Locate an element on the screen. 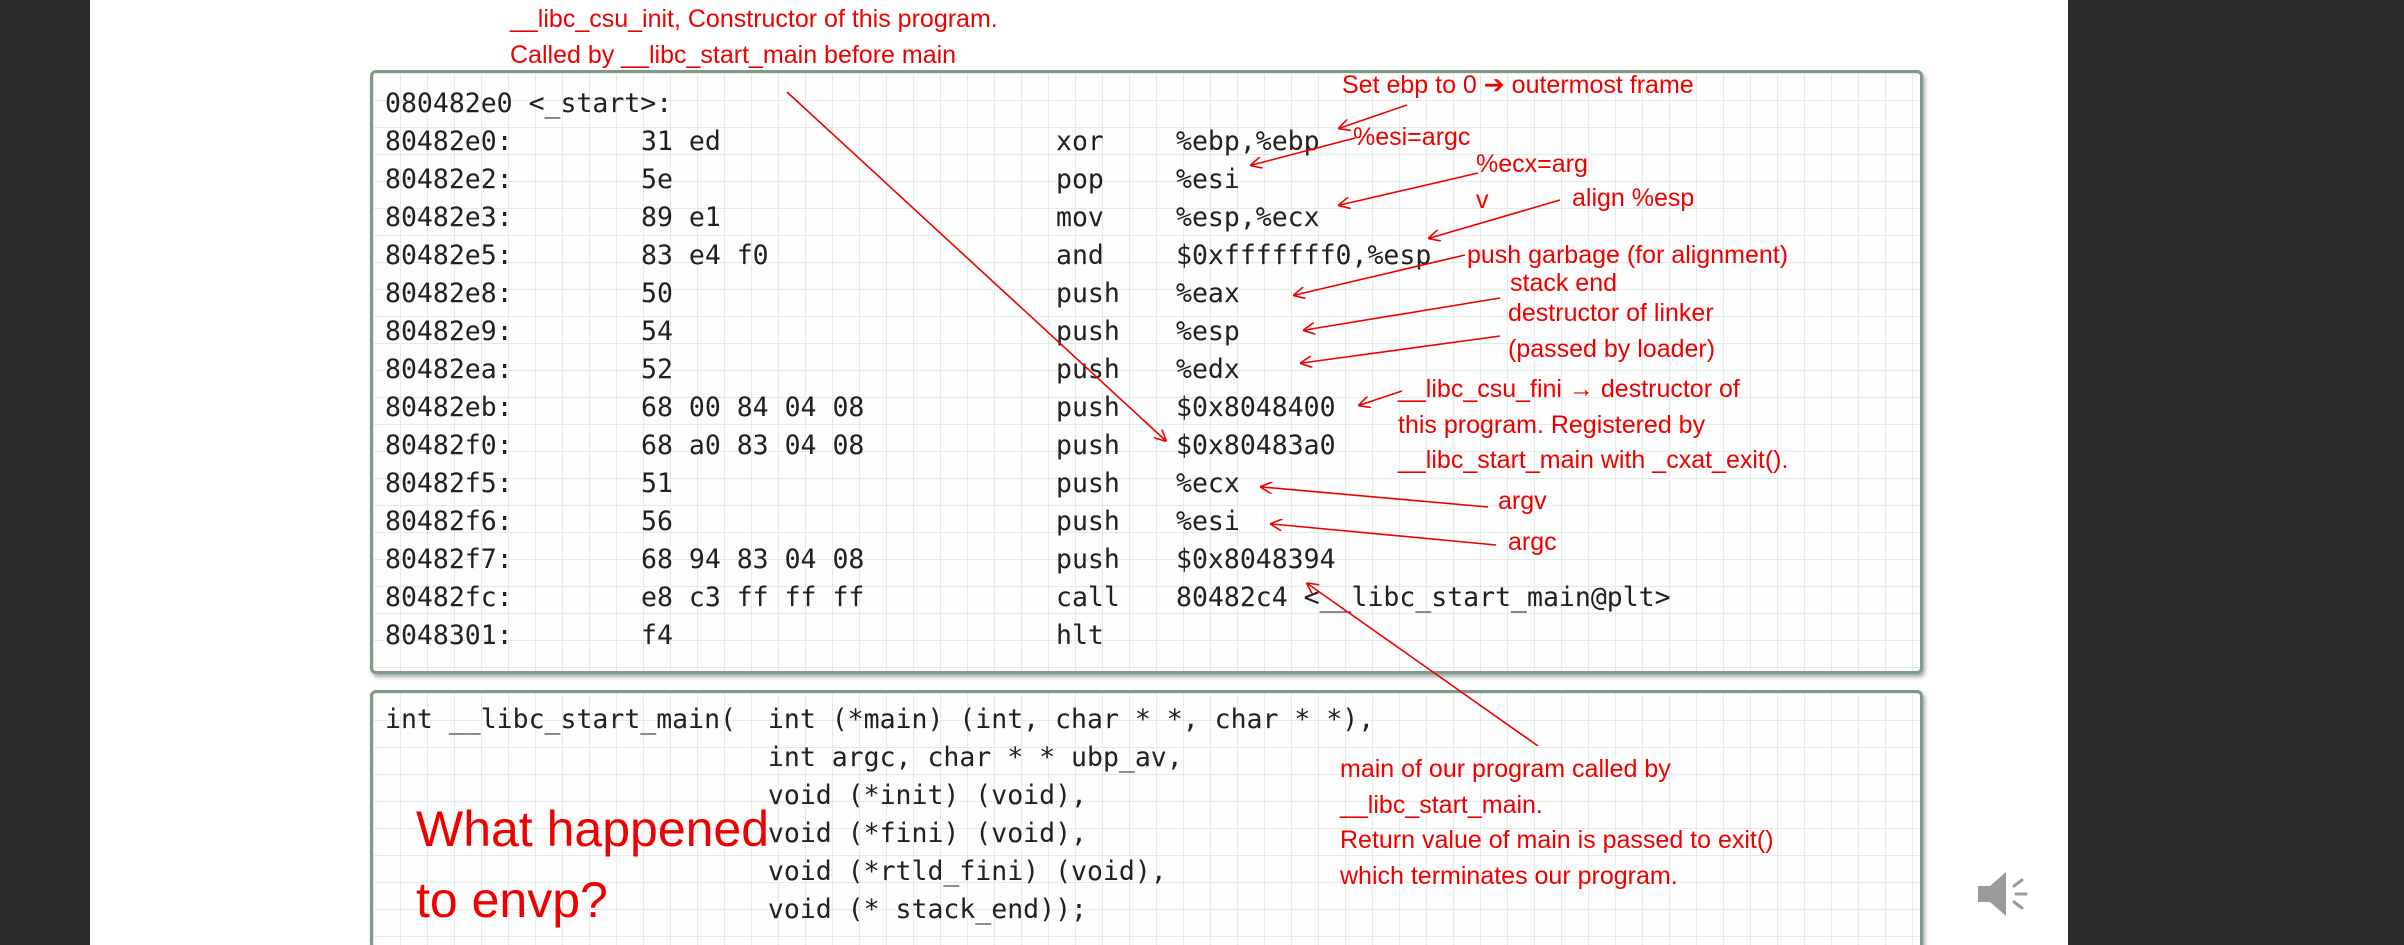  asm-bytes: 50 is located at coordinates (657, 293).